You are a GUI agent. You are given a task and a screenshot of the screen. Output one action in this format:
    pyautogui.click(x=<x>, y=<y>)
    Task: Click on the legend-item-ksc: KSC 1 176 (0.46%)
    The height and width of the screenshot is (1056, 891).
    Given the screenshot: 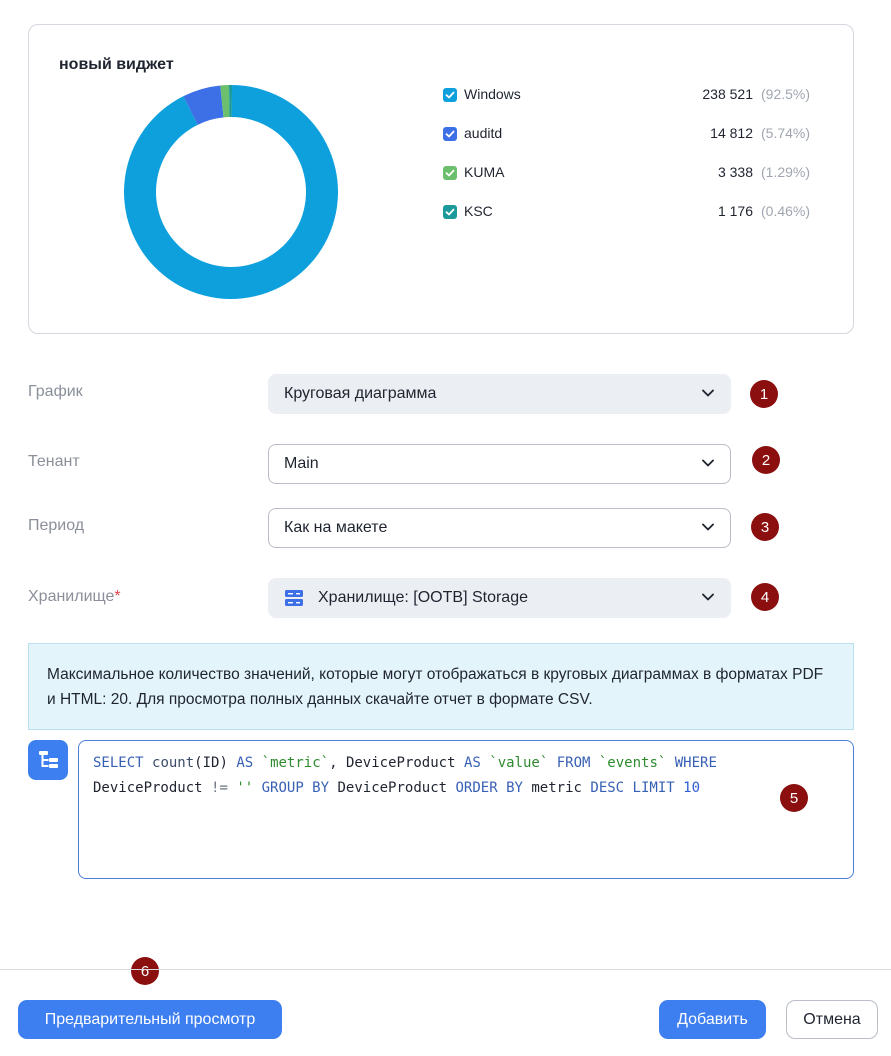 What is the action you would take?
    pyautogui.click(x=629, y=219)
    